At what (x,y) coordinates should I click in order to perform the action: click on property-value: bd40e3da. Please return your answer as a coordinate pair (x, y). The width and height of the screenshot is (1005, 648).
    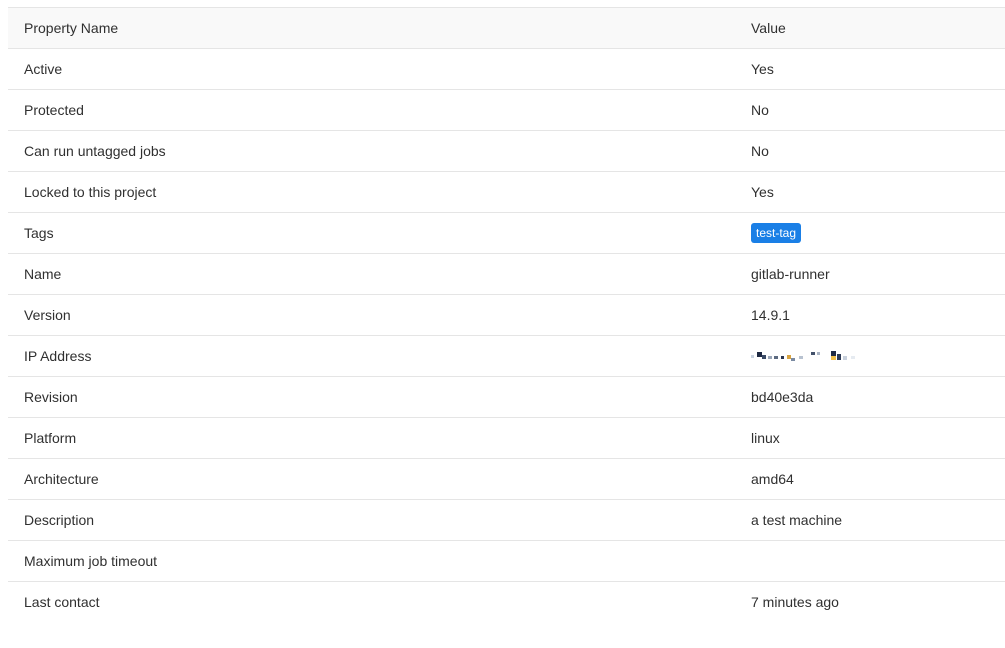
    Looking at the image, I should click on (870, 397).